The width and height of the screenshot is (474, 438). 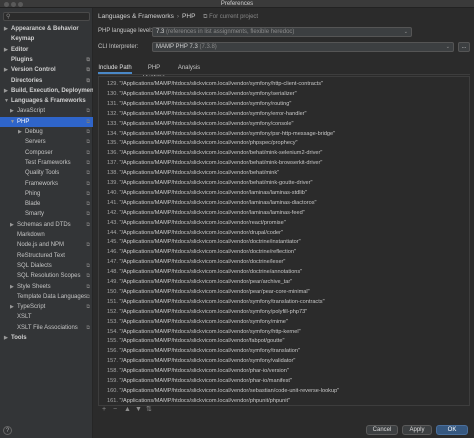 I want to click on sidebar-item-xslt: XSLT, so click(x=46, y=317).